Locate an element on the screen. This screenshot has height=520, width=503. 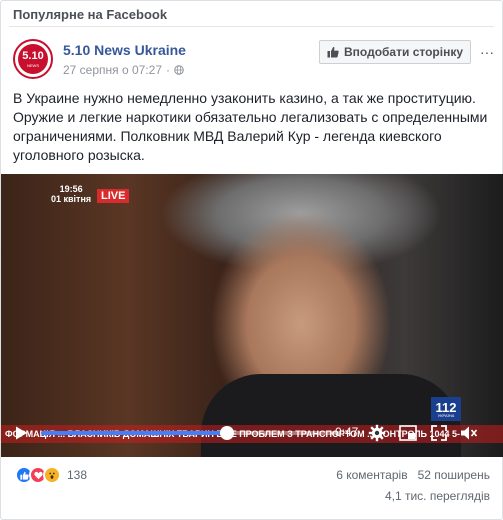
divider is located at coordinates (251, 26).